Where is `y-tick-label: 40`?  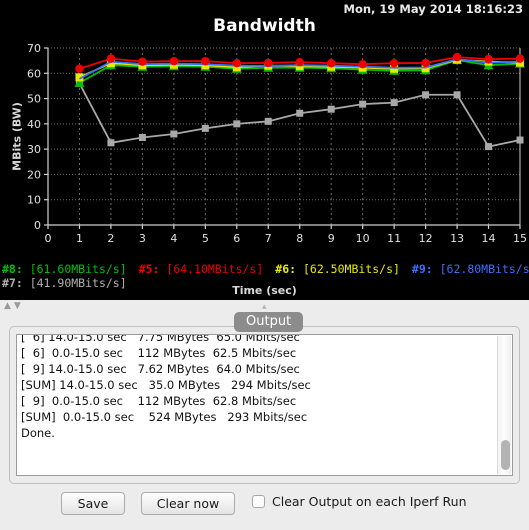
y-tick-label: 40 is located at coordinates (34, 124).